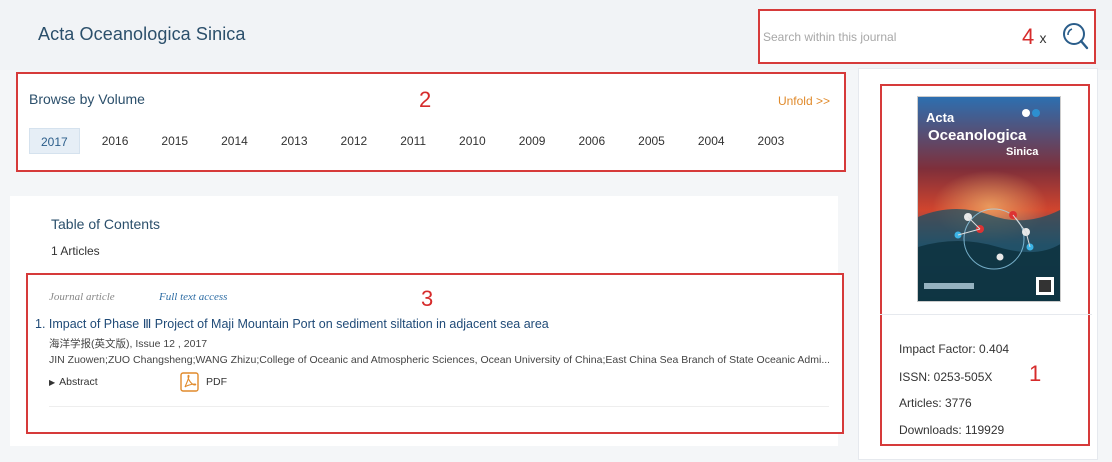 The width and height of the screenshot is (1112, 462). Describe the element at coordinates (952, 430) in the screenshot. I see `download-total: Downloads: 119929` at that location.